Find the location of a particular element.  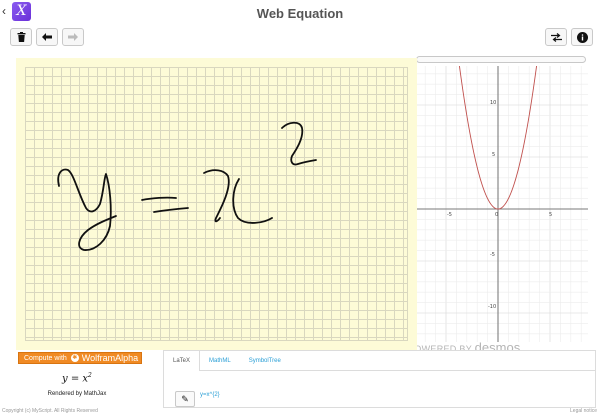

arrow-right-icon is located at coordinates (73, 37).